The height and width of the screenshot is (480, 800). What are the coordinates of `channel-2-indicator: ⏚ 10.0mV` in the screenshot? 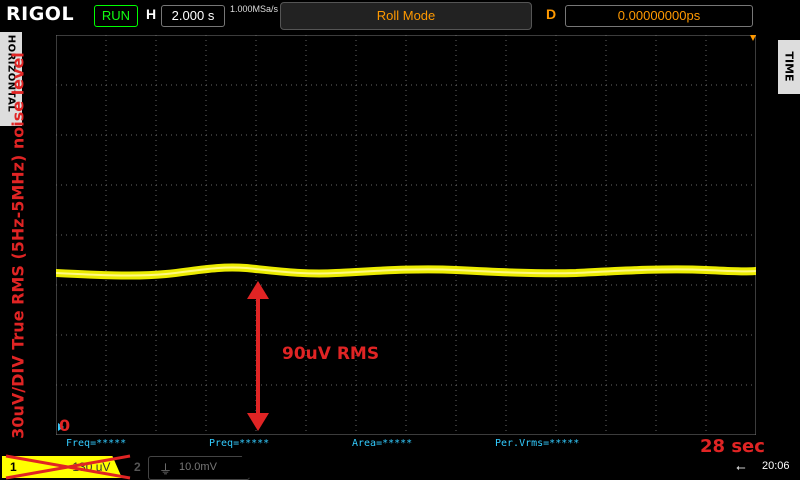 It's located at (199, 468).